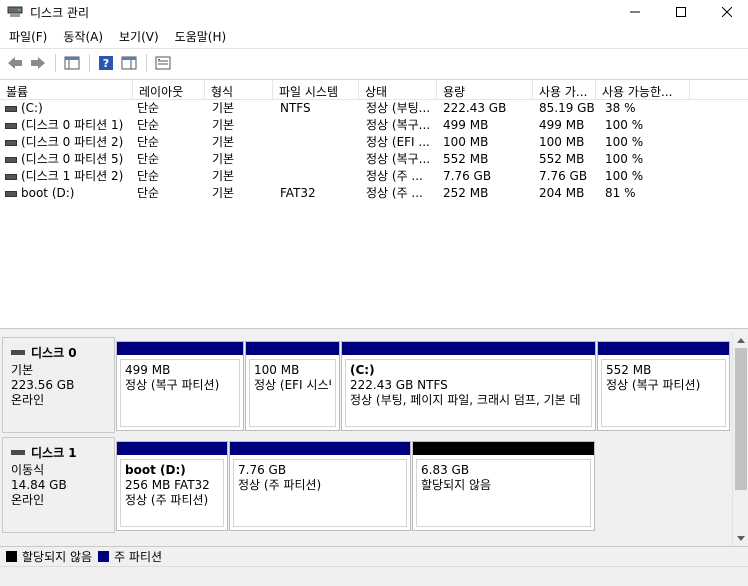 This screenshot has height=586, width=748. I want to click on minimize-button, so click(635, 12).